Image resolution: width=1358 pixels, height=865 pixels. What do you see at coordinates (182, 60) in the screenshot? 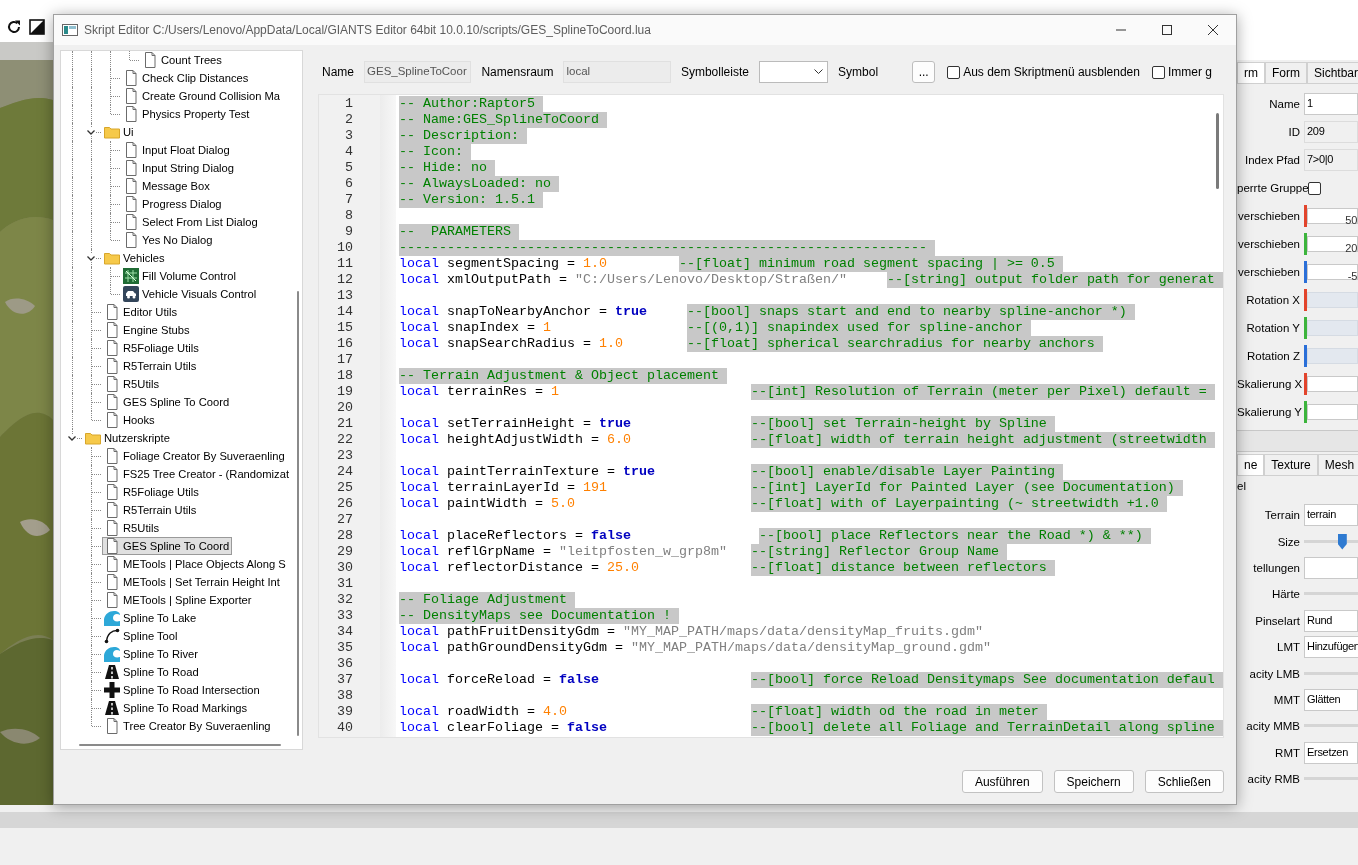
I see `tree-item: Count Trees` at bounding box center [182, 60].